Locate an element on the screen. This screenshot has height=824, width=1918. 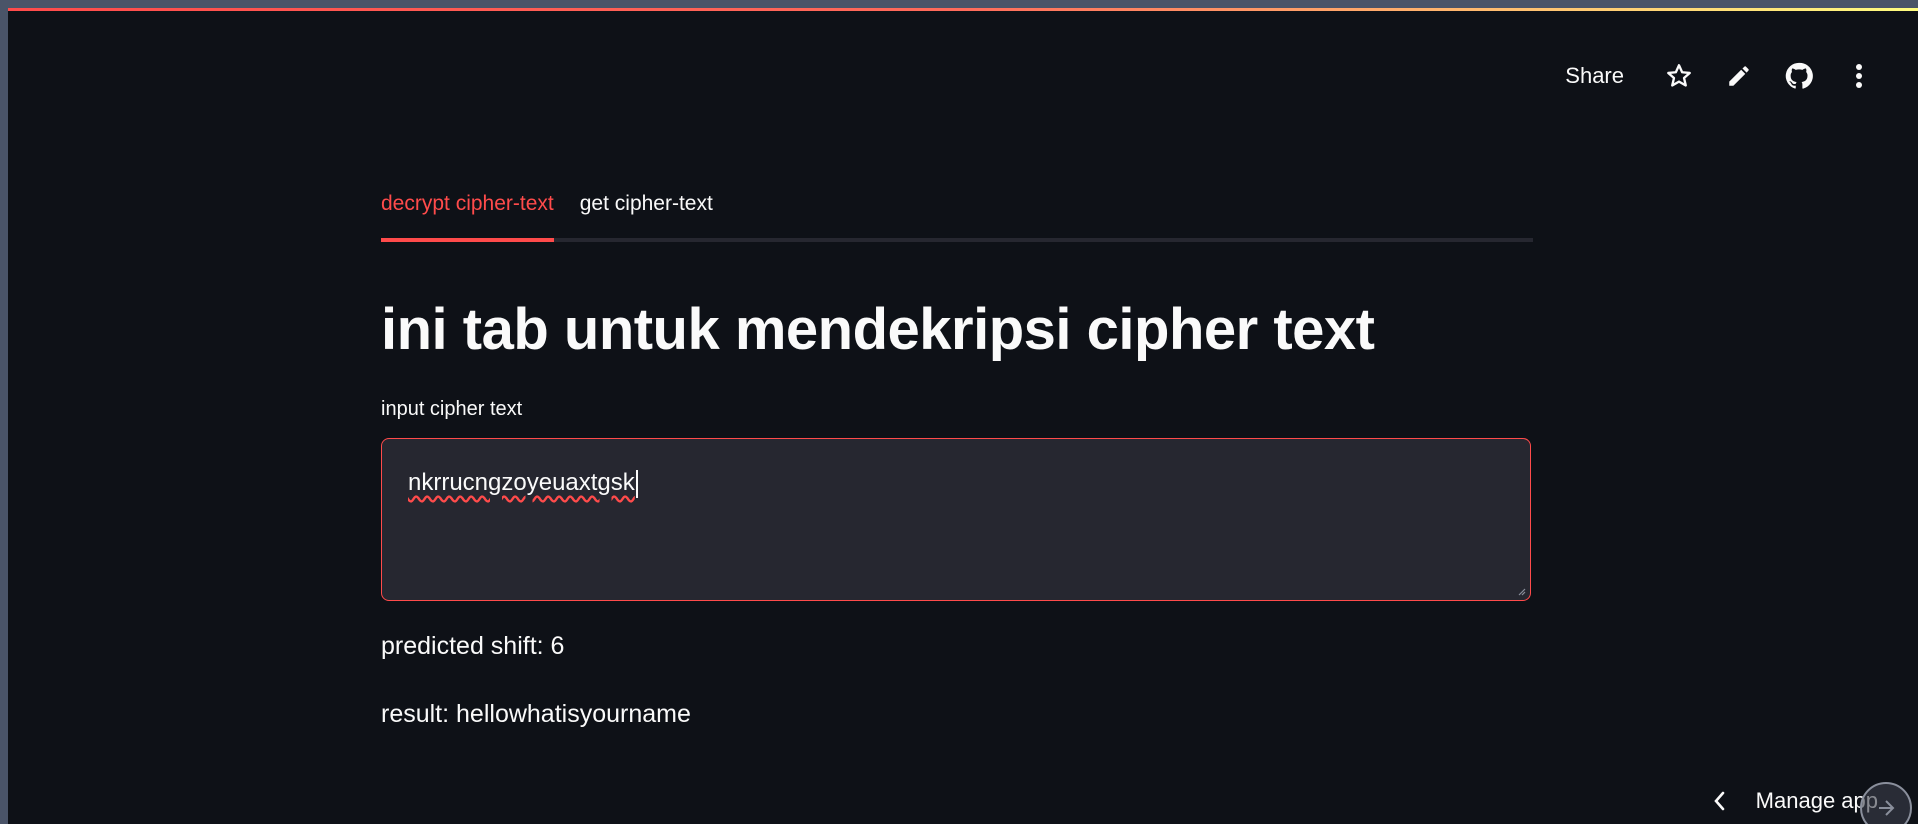
star-icon is located at coordinates (1679, 76).